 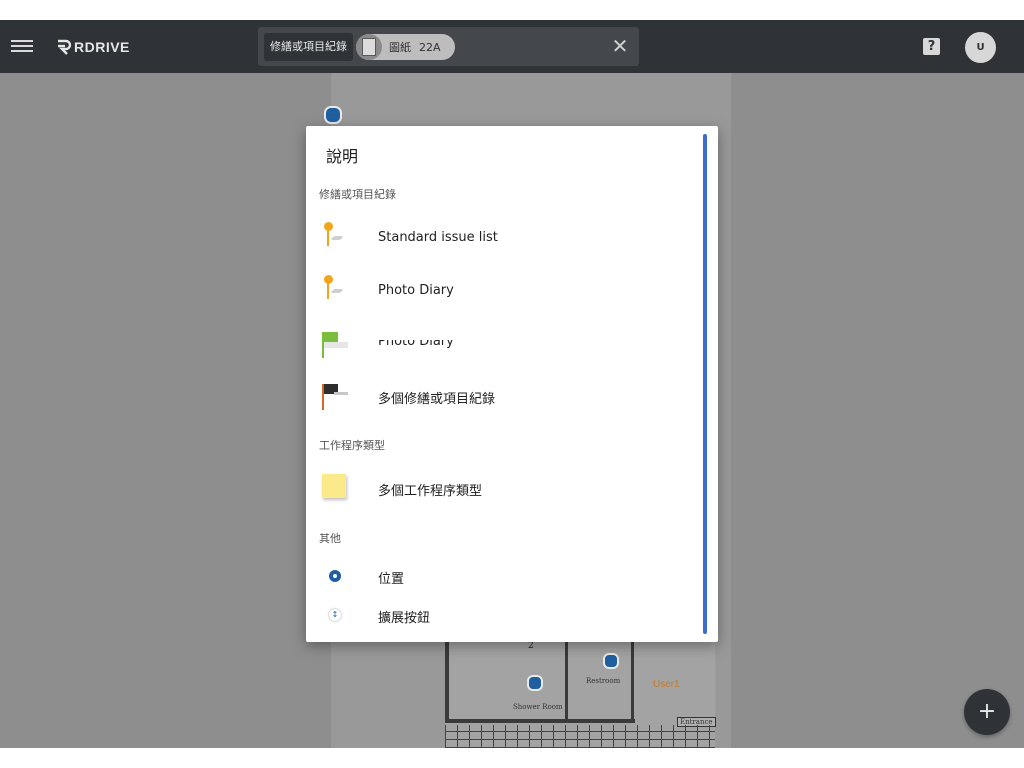 What do you see at coordinates (580, 690) in the screenshot?
I see `floorplan-fragment: 2 Restroom Shower Room User1 Entrance` at bounding box center [580, 690].